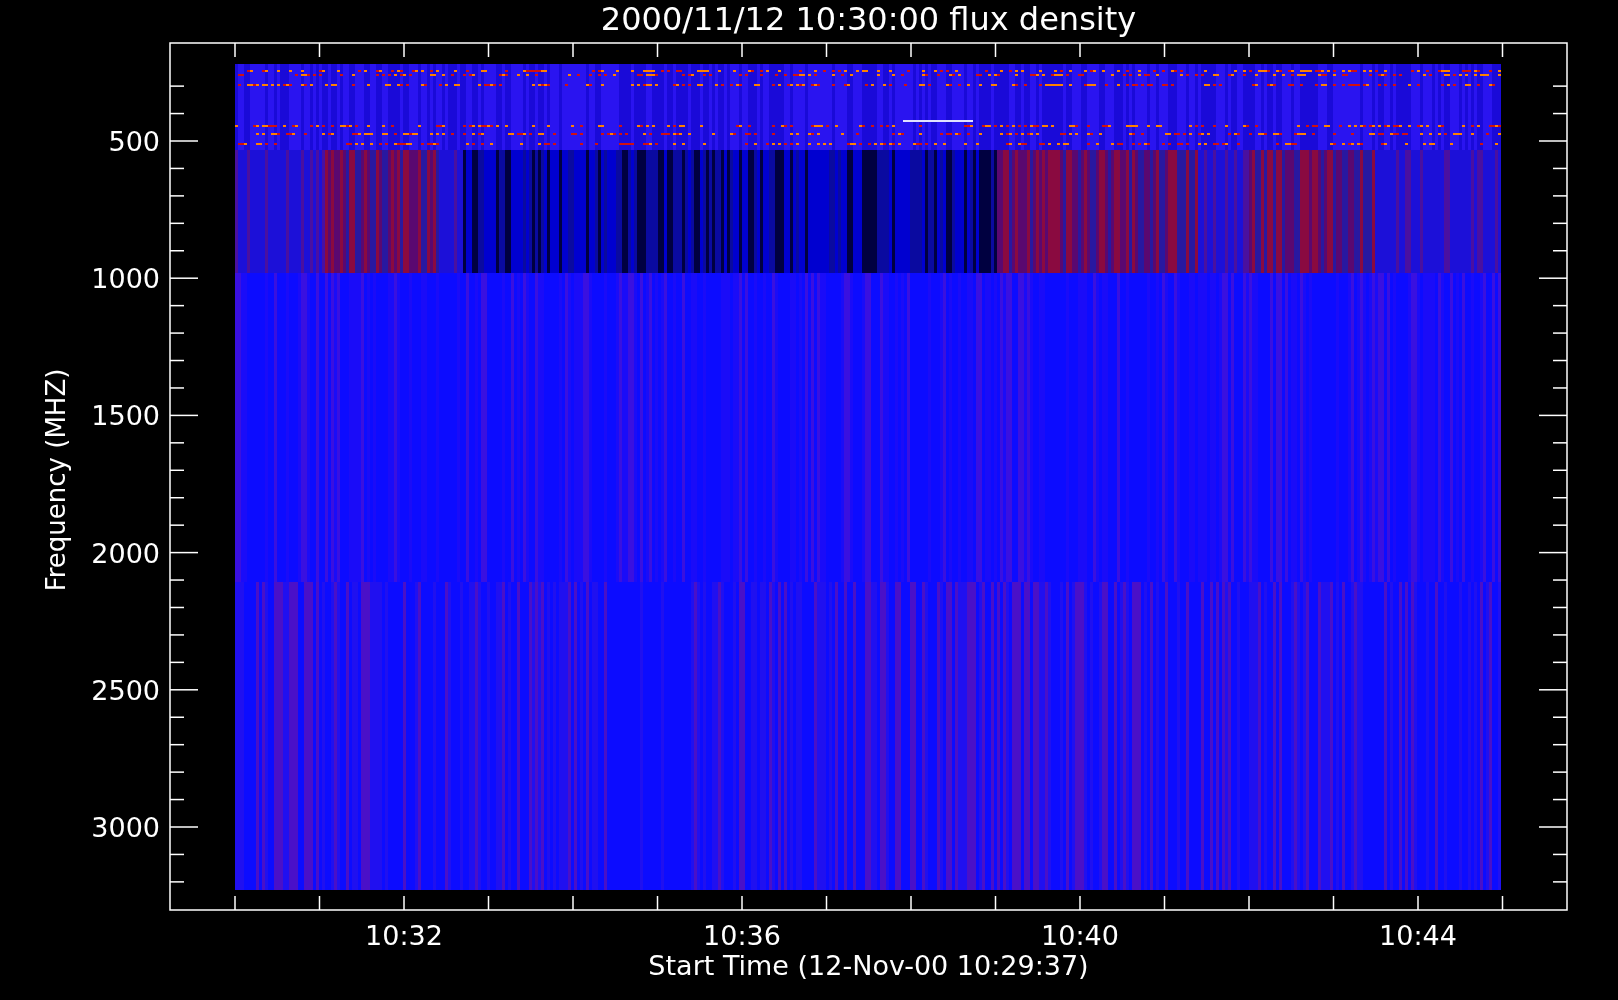 The width and height of the screenshot is (1618, 1000). I want to click on y-axis-label: Frequency (MHZ), so click(56, 480).